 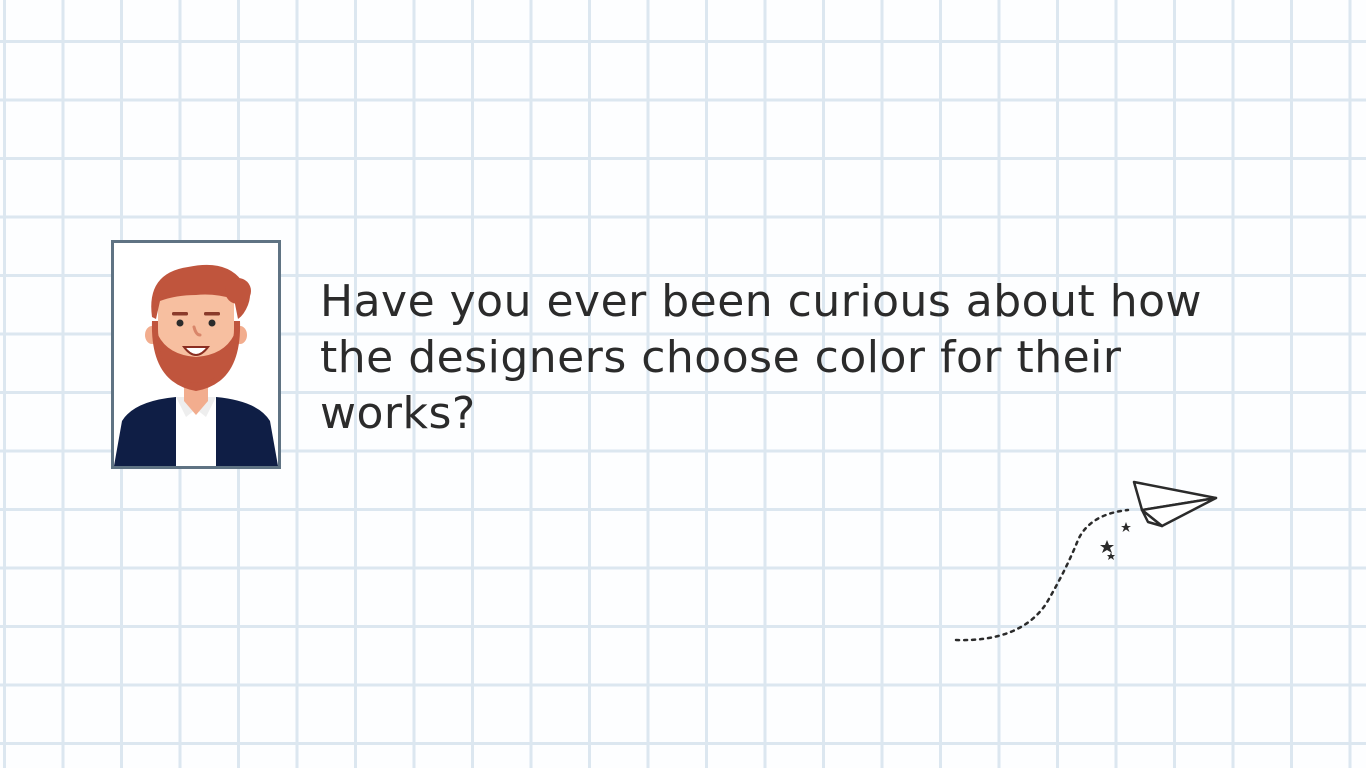 I want to click on person-avatar-icon, so click(x=196, y=365).